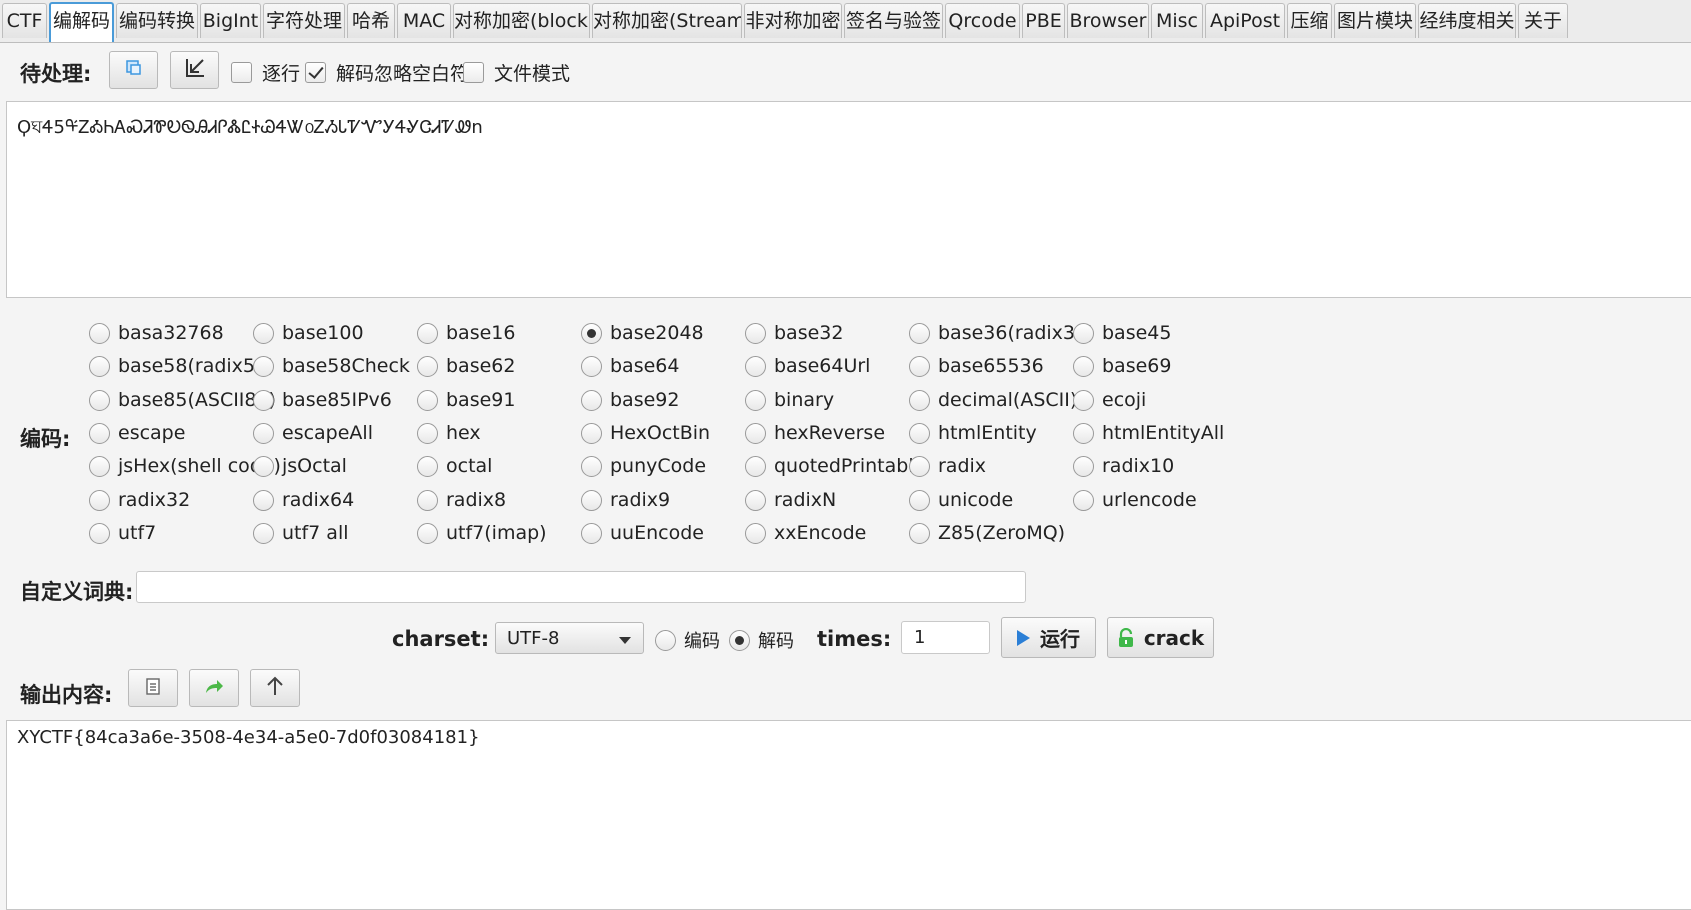  I want to click on tab-apipost: ApiPost, so click(1245, 20).